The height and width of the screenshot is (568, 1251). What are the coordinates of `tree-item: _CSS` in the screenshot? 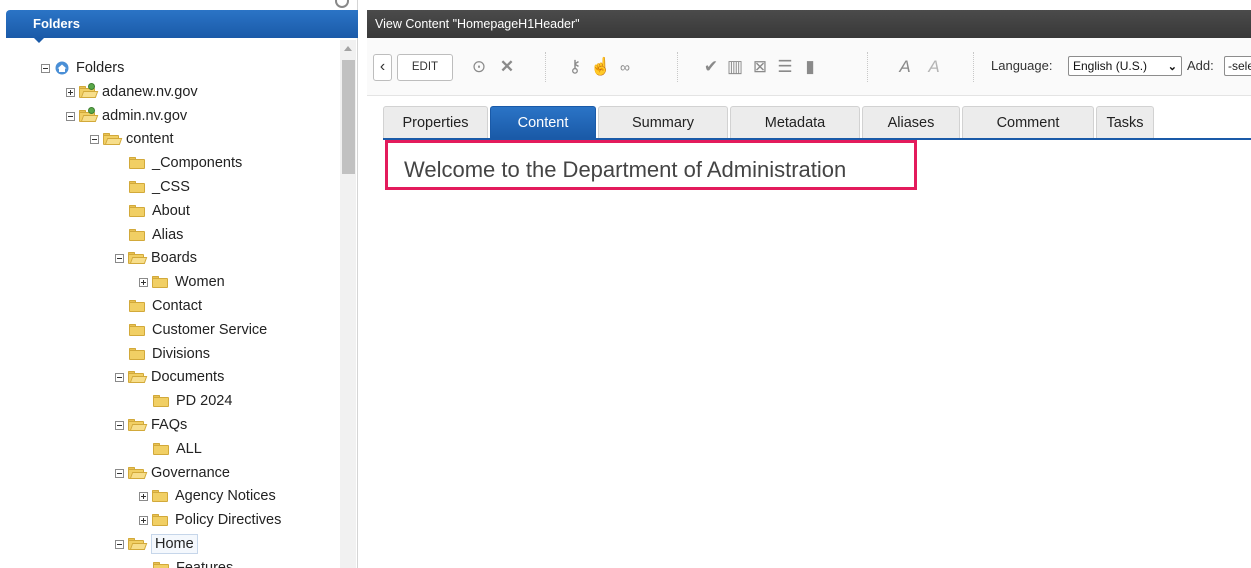 It's located at (159, 187).